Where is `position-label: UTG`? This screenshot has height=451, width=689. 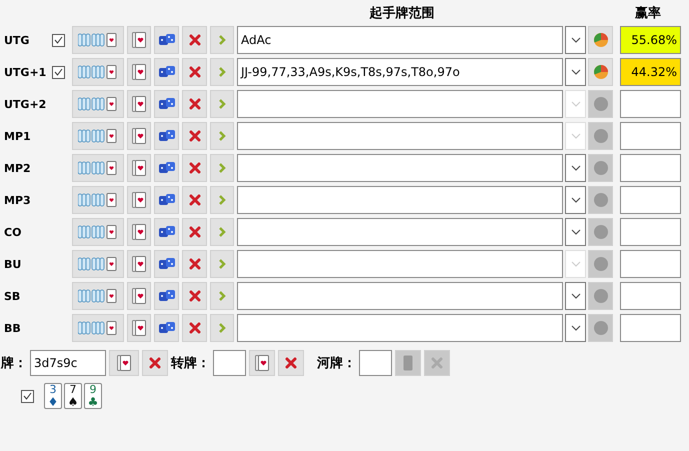
position-label: UTG is located at coordinates (16, 40).